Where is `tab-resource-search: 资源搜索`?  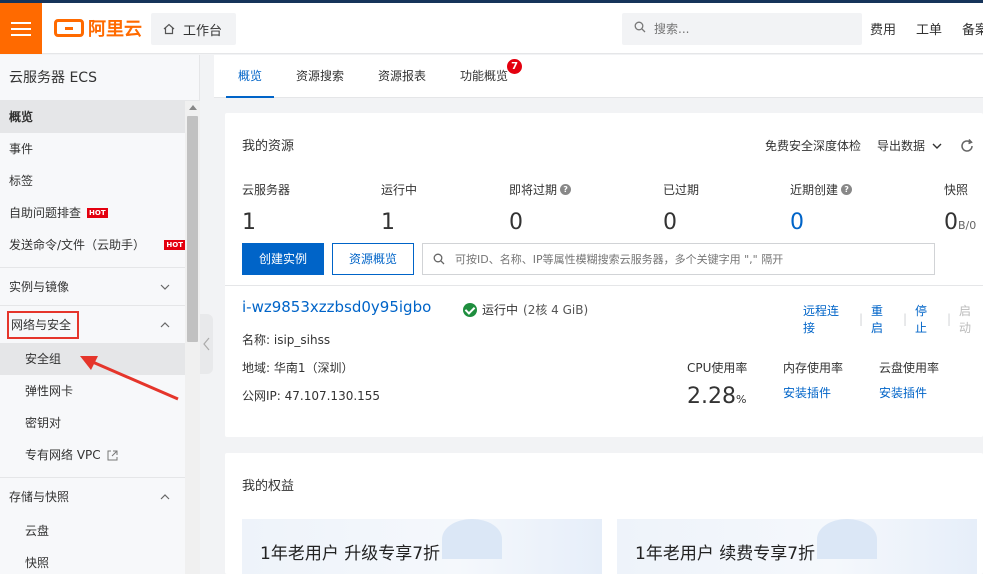
tab-resource-search: 资源搜索 is located at coordinates (320, 76).